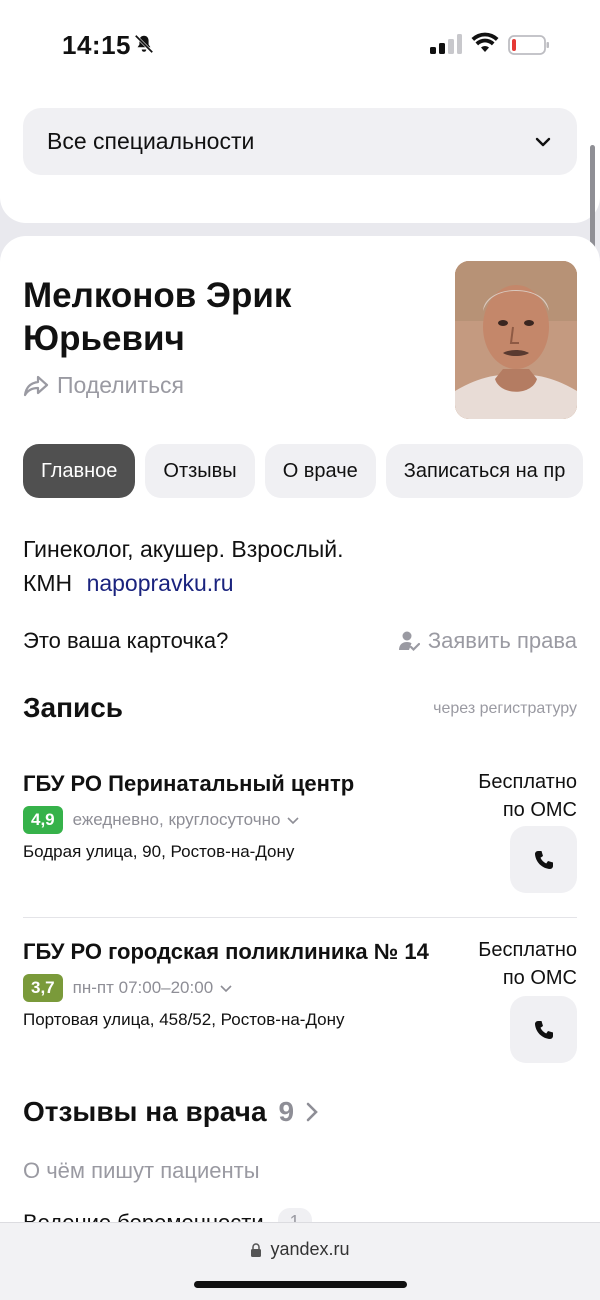 This screenshot has width=600, height=1300. What do you see at coordinates (485, 42) in the screenshot?
I see `wifi-icon` at bounding box center [485, 42].